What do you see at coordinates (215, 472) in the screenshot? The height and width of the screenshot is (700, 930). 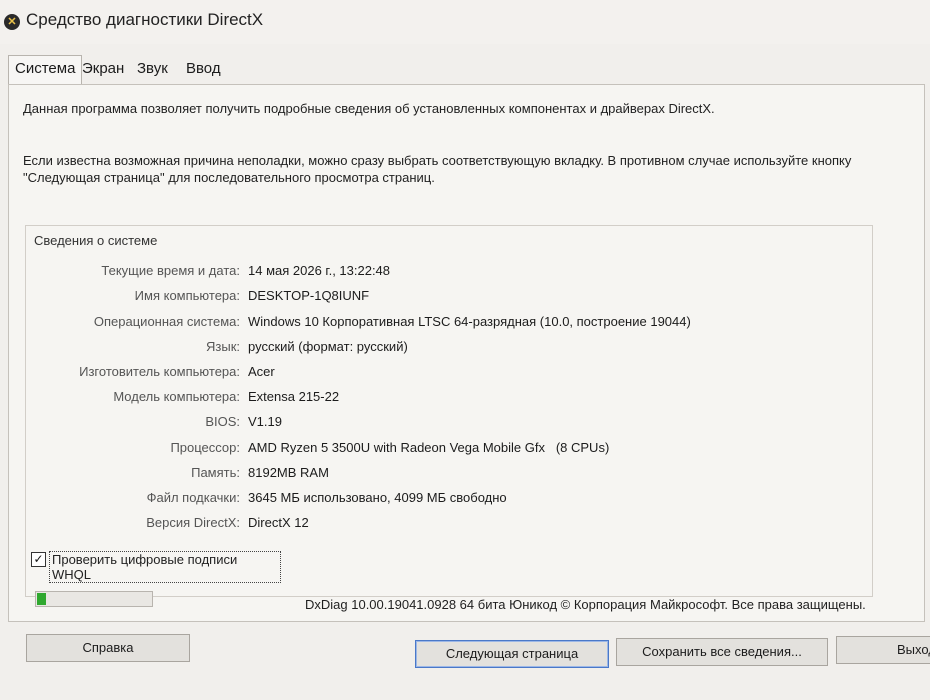 I see `info-label: Память:` at bounding box center [215, 472].